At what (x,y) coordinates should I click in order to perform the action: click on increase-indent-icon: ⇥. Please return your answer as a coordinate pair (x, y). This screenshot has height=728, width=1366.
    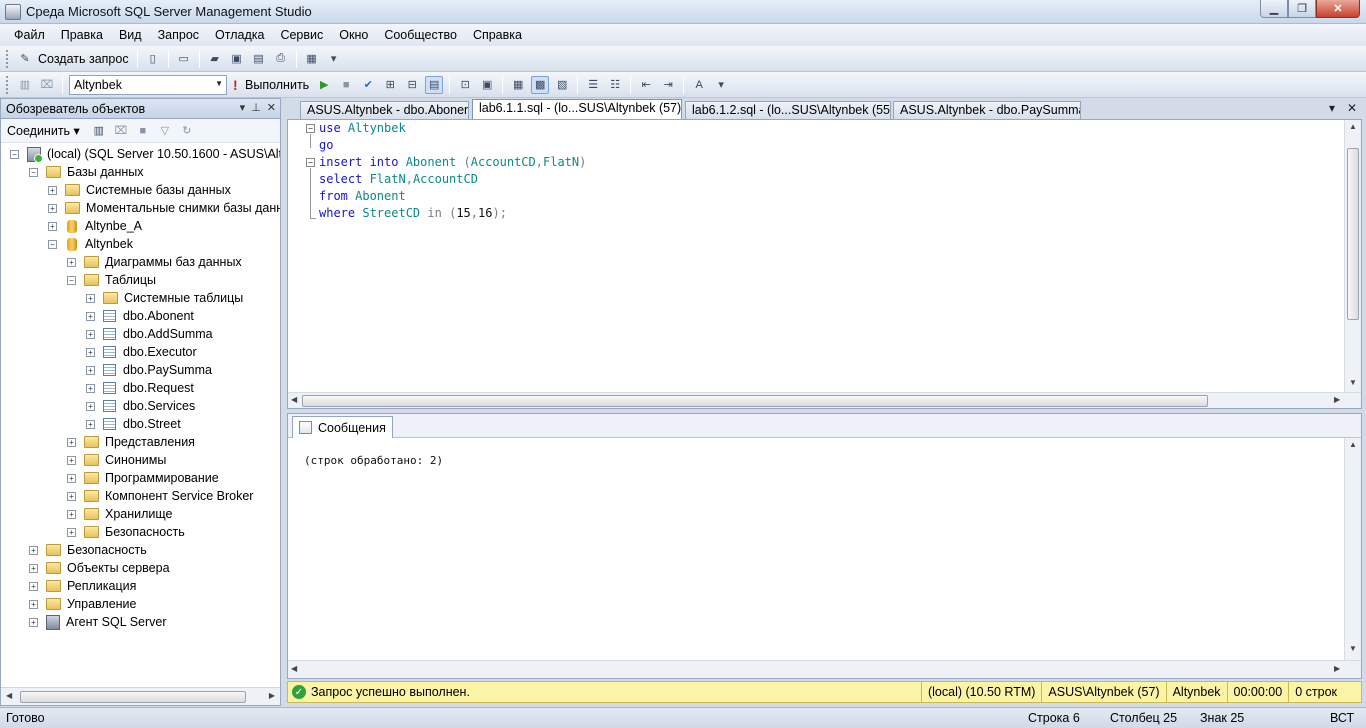
    Looking at the image, I should click on (668, 85).